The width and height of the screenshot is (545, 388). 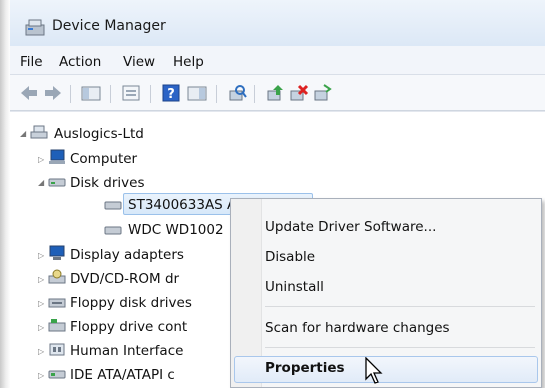 I want to click on scan-hardware-icon, so click(x=237, y=93).